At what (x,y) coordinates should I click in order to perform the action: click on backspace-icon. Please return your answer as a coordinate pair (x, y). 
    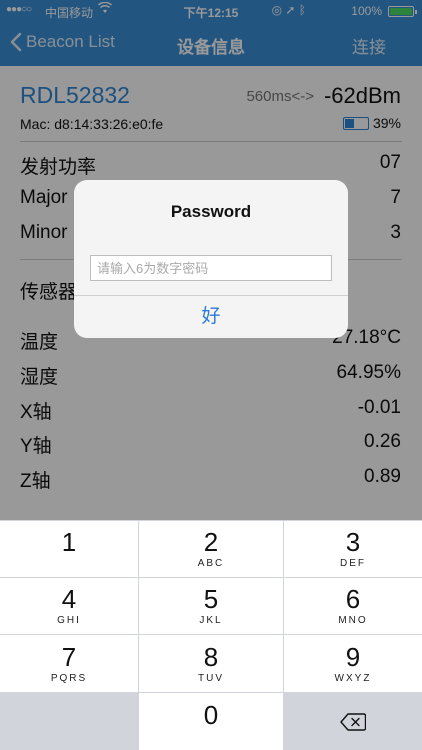
    Looking at the image, I should click on (353, 721).